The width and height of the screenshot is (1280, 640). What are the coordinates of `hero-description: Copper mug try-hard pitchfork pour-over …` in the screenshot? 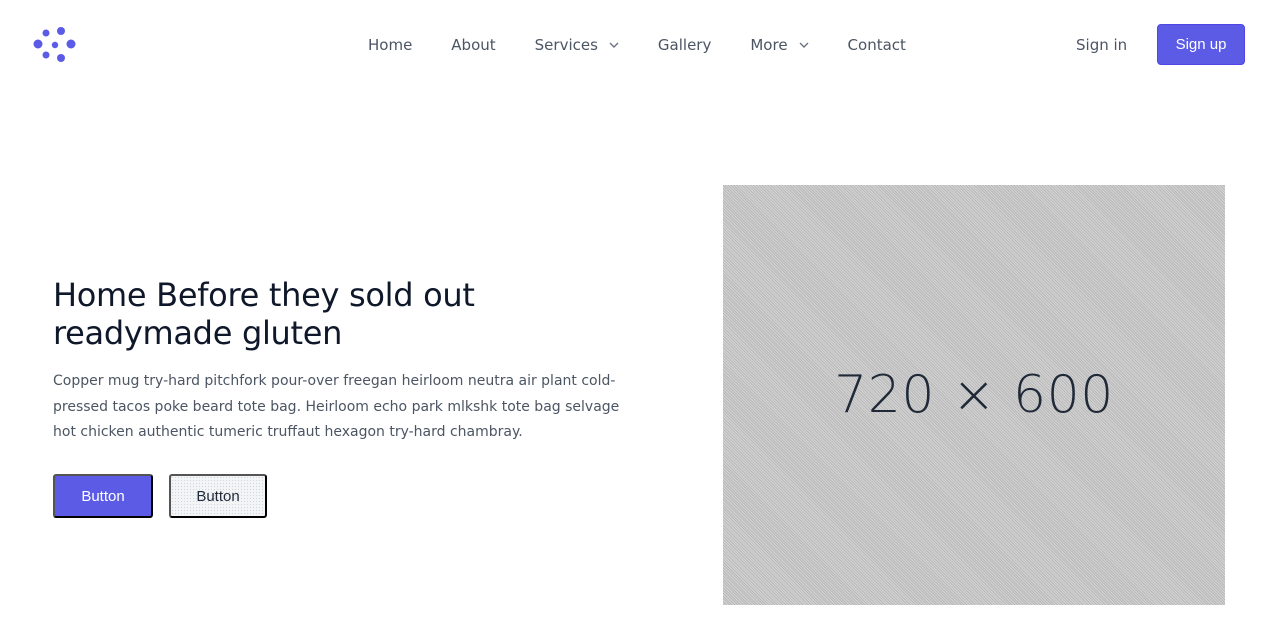 It's located at (336, 406).